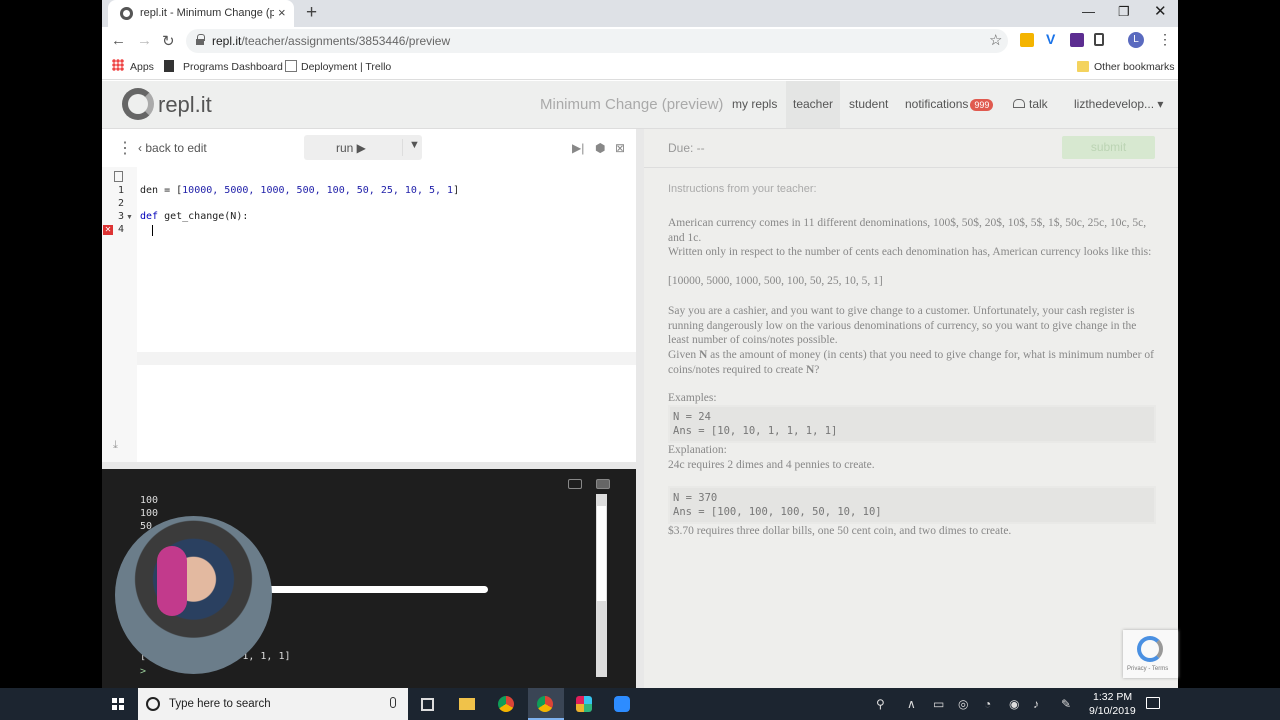 The width and height of the screenshot is (1280, 720). I want to click on example-code-1: N = 24 Ans = [10, 10, 1, 1, 1, 1], so click(912, 424).